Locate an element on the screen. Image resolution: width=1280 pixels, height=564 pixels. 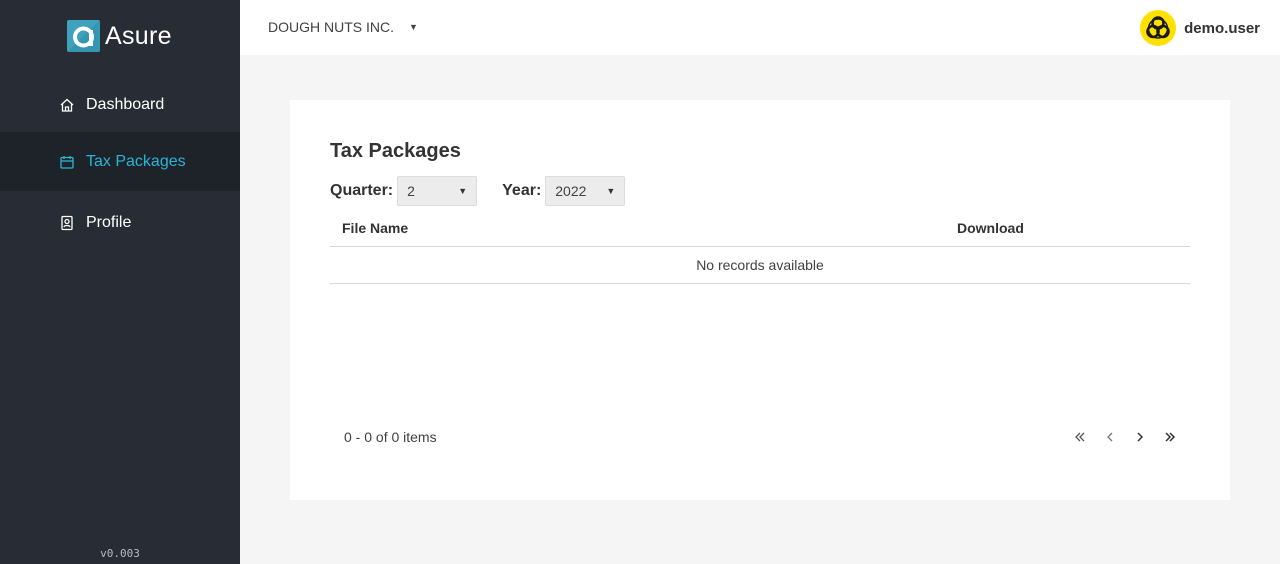
chevron-left-icon is located at coordinates (1110, 437).